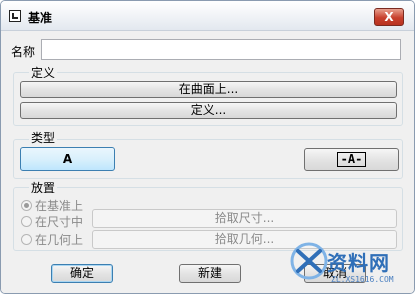  What do you see at coordinates (221, 49) in the screenshot?
I see `name-input` at bounding box center [221, 49].